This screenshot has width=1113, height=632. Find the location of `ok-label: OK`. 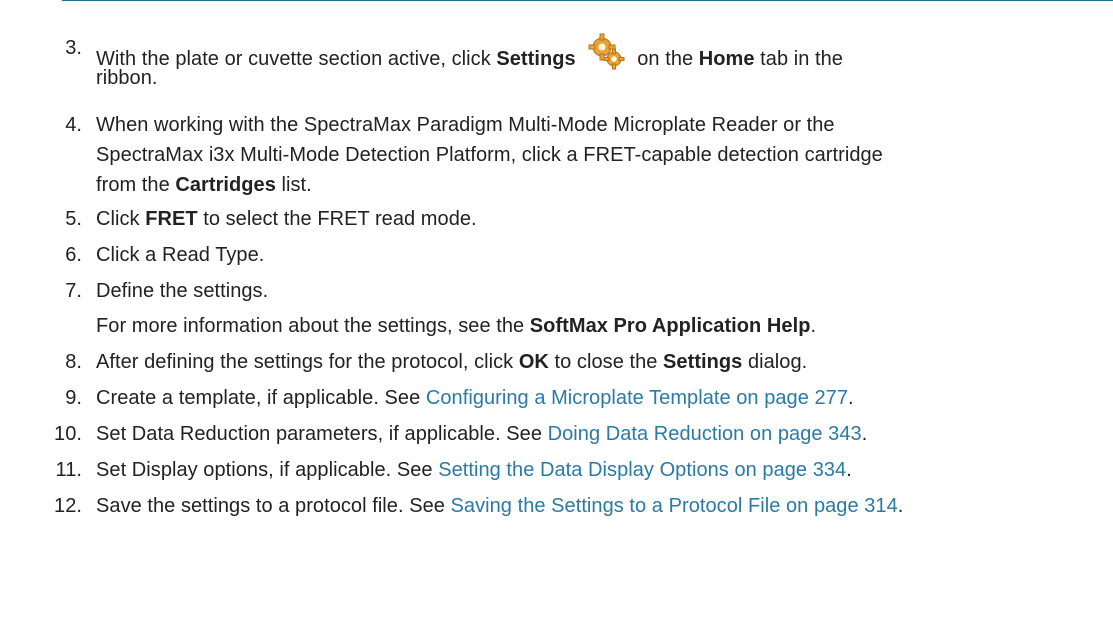

ok-label: OK is located at coordinates (533, 362).